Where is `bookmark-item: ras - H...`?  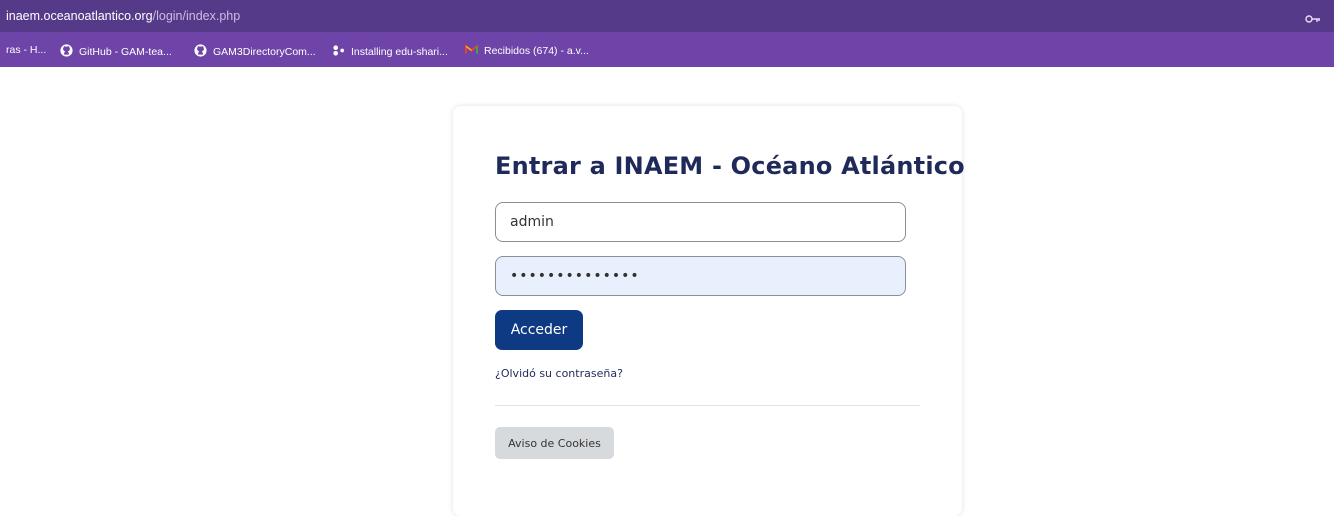 bookmark-item: ras - H... is located at coordinates (26, 50).